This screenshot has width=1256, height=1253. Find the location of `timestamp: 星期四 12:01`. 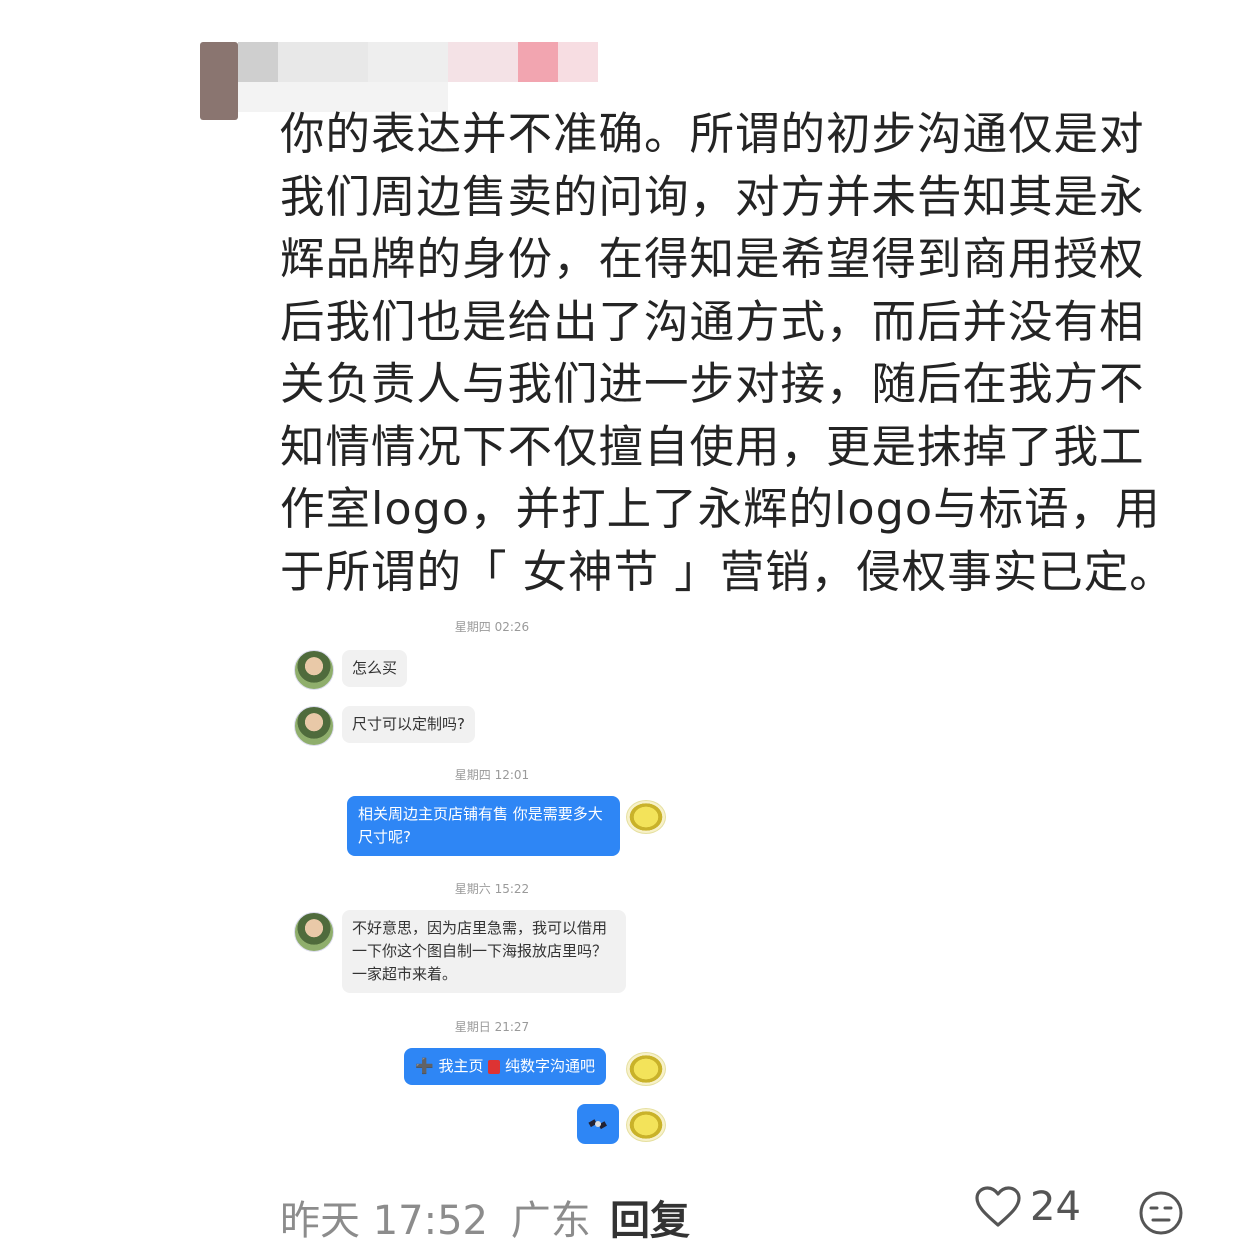

timestamp: 星期四 12:01 is located at coordinates (492, 775).